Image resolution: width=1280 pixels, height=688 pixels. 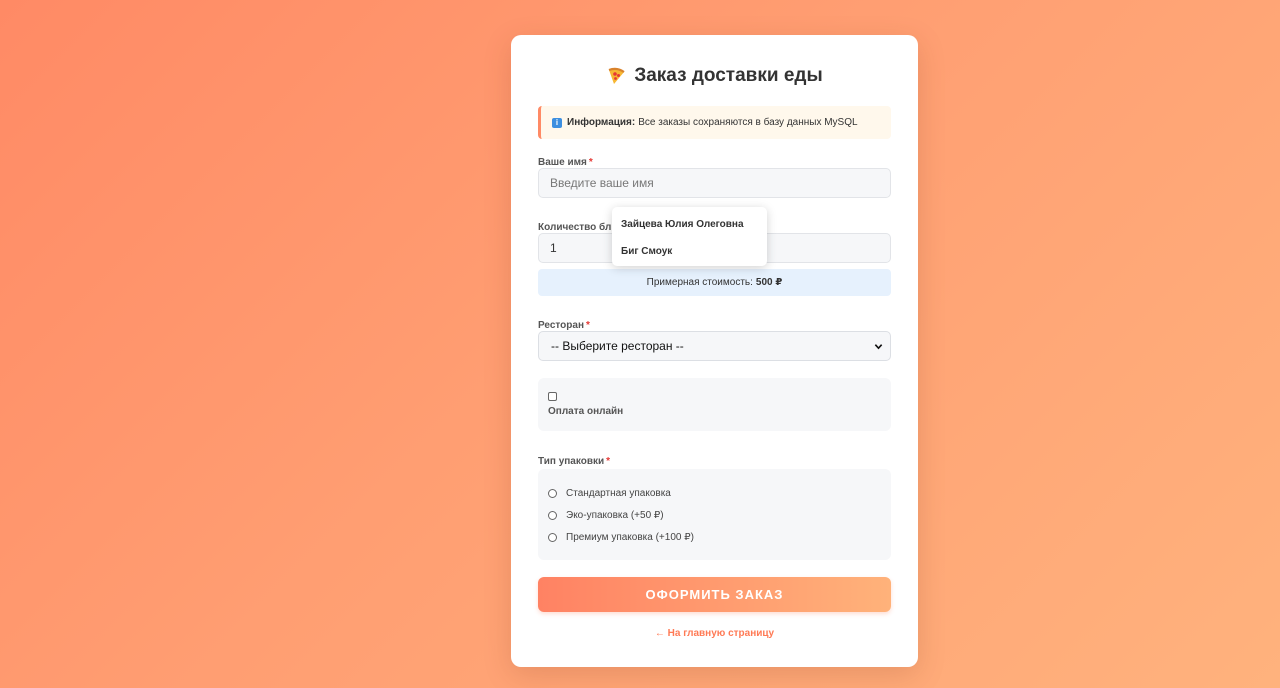 I want to click on packaging-option-eco: Эко-упаковка (+50 ₽), so click(x=714, y=515).